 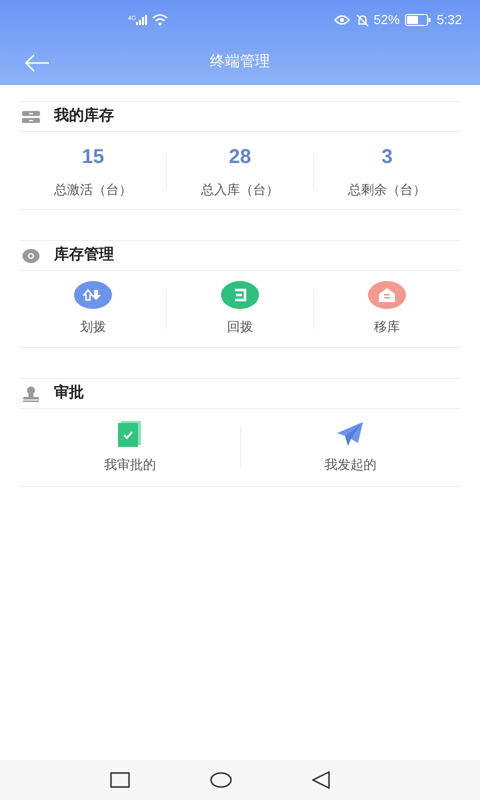 I want to click on recent-apps-button, so click(x=120, y=780).